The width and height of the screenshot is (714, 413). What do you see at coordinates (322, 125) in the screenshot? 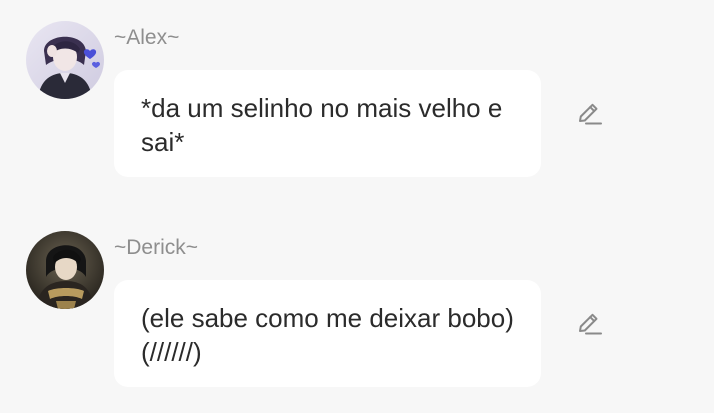
I see `message-text: *da um selinho no mais velho e sai*` at bounding box center [322, 125].